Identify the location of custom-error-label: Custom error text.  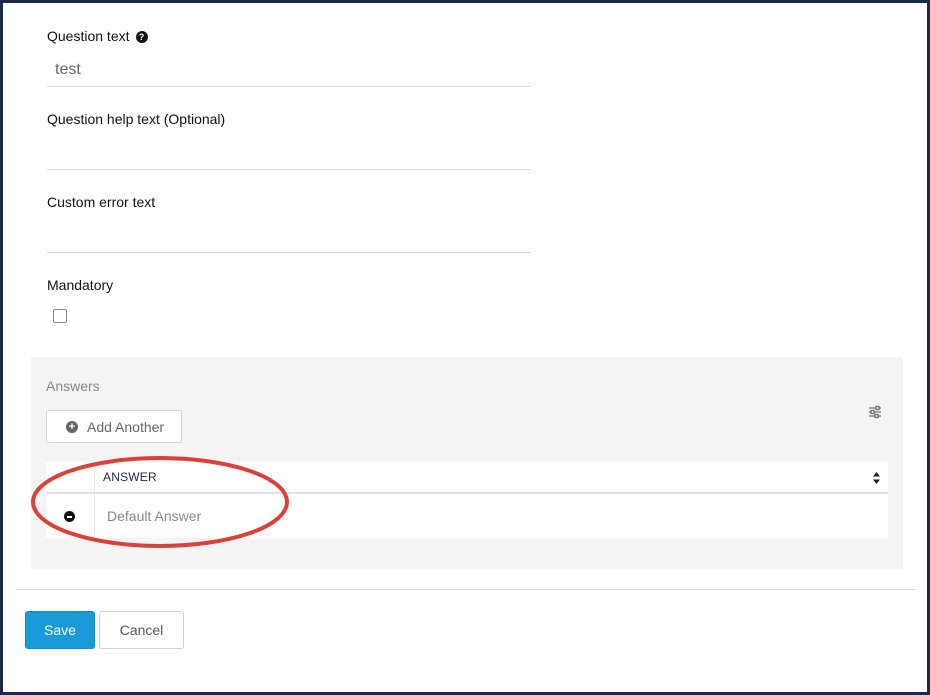
(101, 202).